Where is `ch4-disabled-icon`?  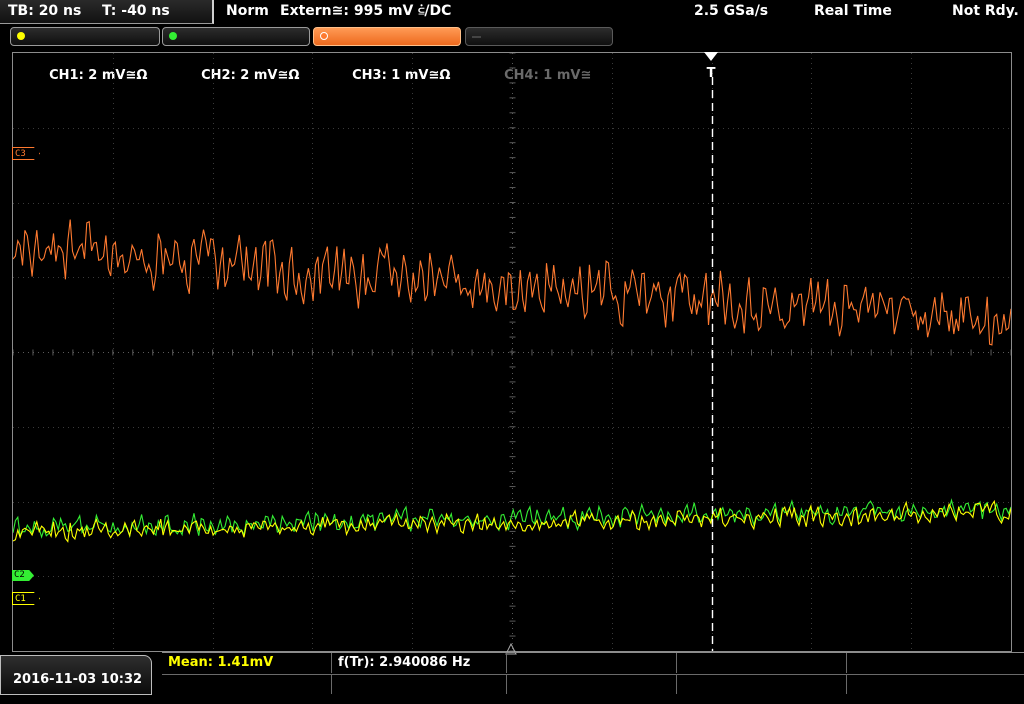 ch4-disabled-icon is located at coordinates (476, 37).